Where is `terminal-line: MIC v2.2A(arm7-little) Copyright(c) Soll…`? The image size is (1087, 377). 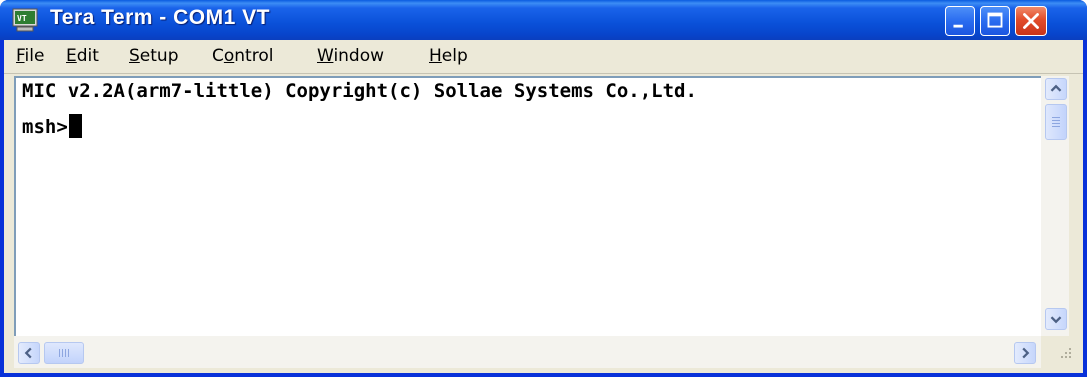
terminal-line: MIC v2.2A(arm7-little) Copyright(c) Soll… is located at coordinates (359, 91).